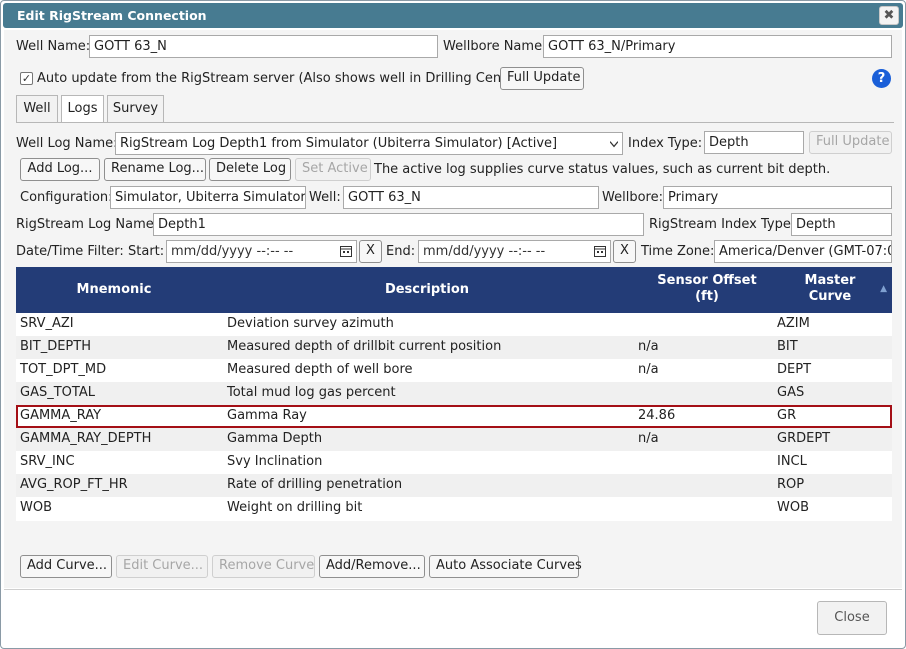 This screenshot has width=906, height=649. What do you see at coordinates (793, 507) in the screenshot?
I see `cell-master-curve: WOB` at bounding box center [793, 507].